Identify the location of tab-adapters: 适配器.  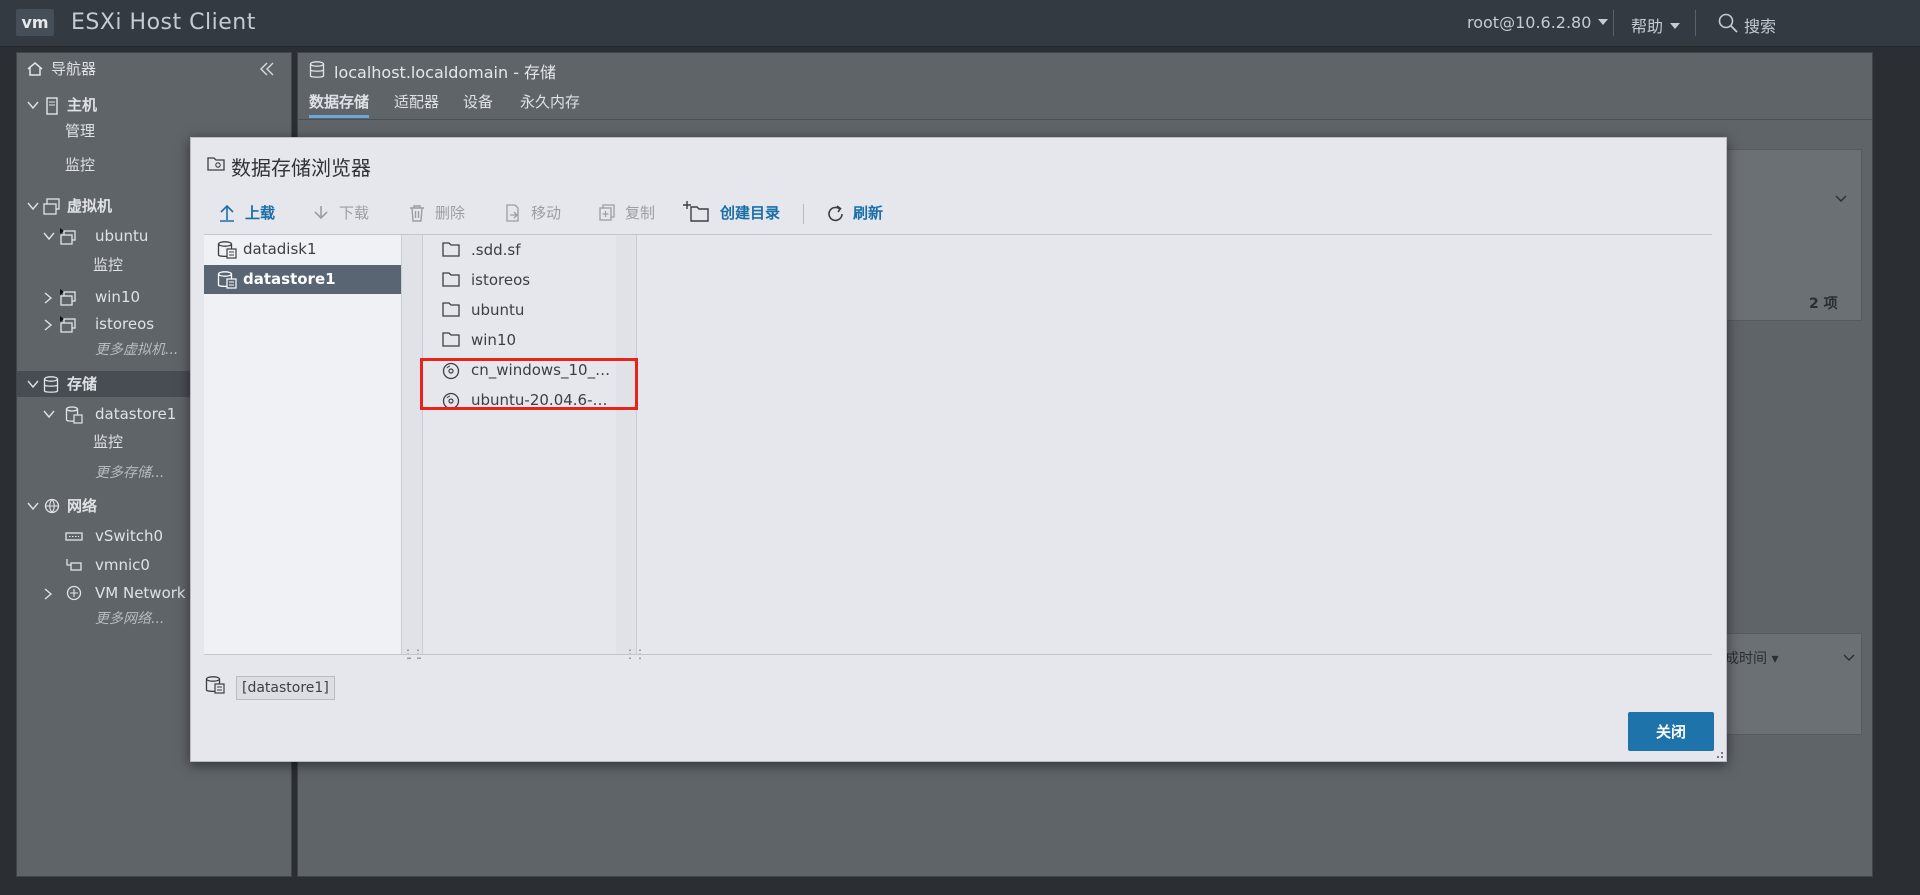
(416, 101).